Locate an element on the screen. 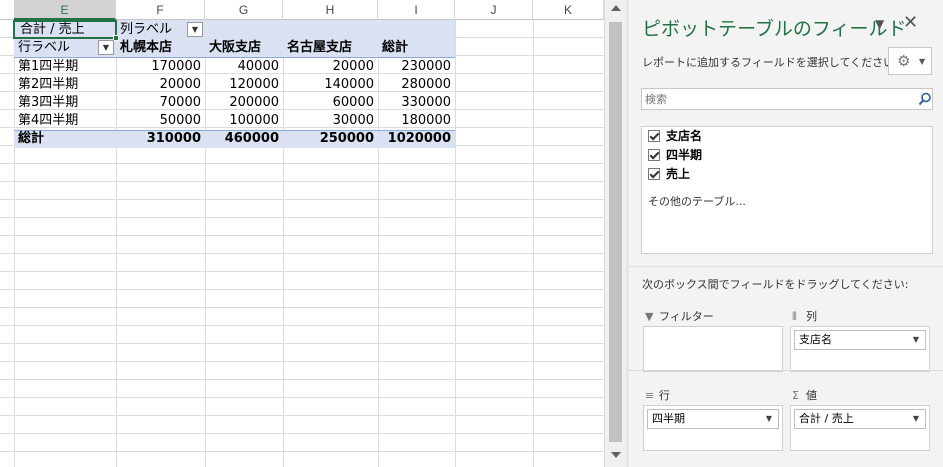 Image resolution: width=943 pixels, height=467 pixels. pivot-col-header: 大阪支店 is located at coordinates (235, 48).